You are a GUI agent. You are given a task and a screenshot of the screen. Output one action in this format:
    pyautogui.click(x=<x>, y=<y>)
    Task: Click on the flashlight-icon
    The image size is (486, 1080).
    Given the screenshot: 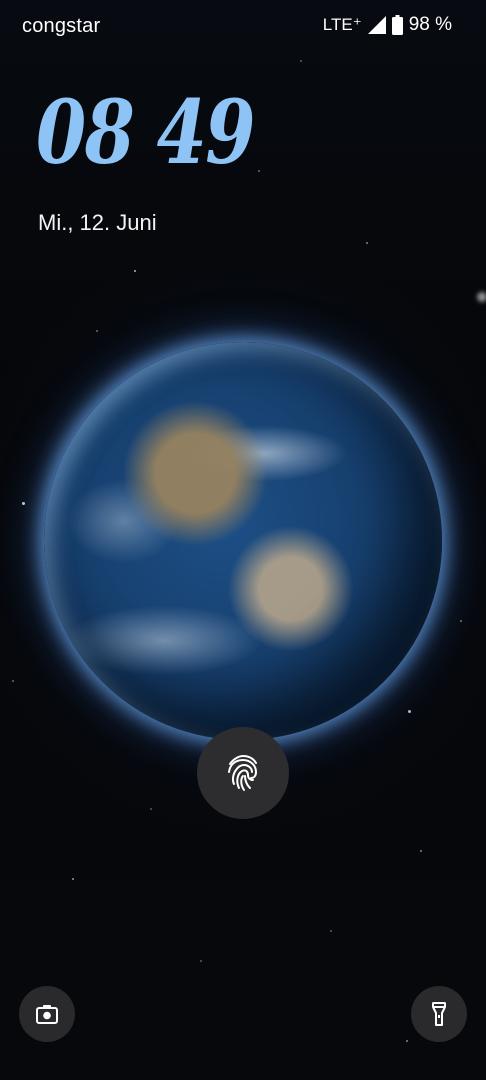 What is the action you would take?
    pyautogui.click(x=439, y=1014)
    